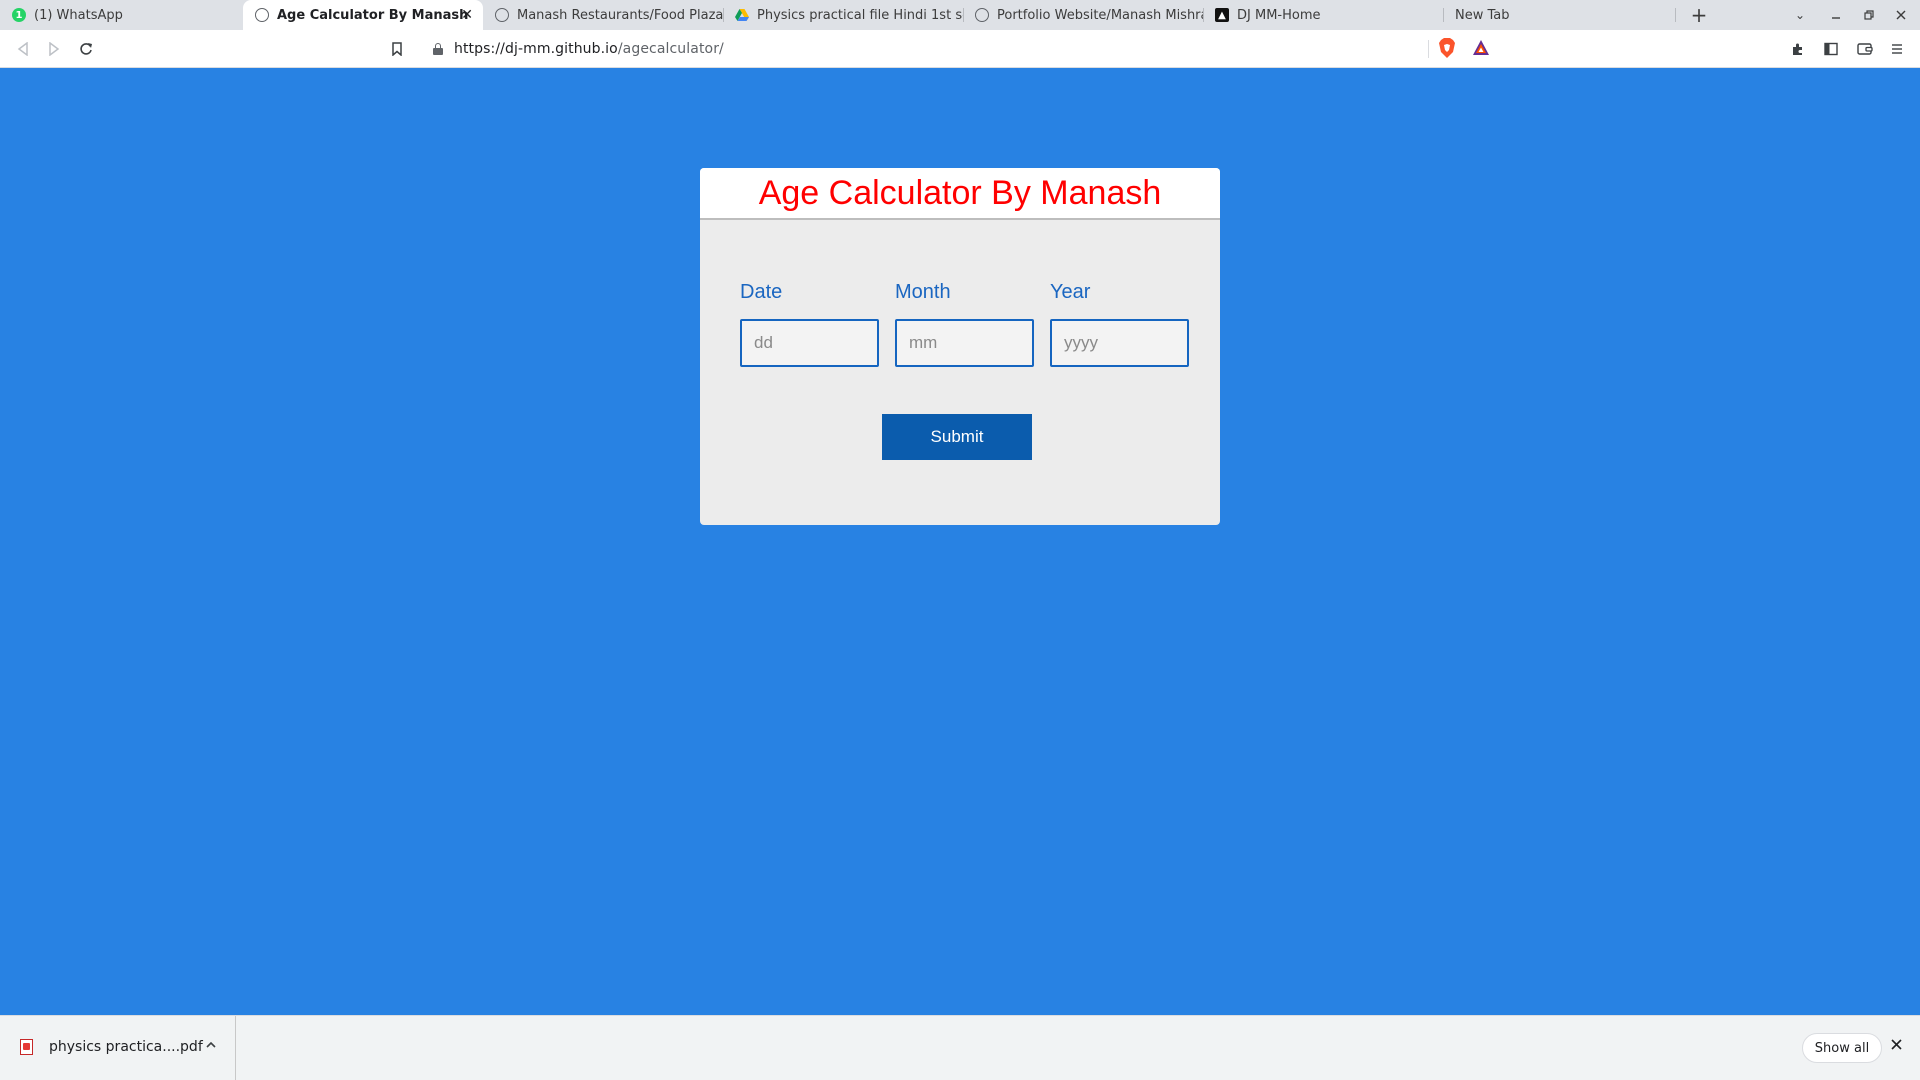 Image resolution: width=1920 pixels, height=1080 pixels. I want to click on pdf-icon, so click(26, 1047).